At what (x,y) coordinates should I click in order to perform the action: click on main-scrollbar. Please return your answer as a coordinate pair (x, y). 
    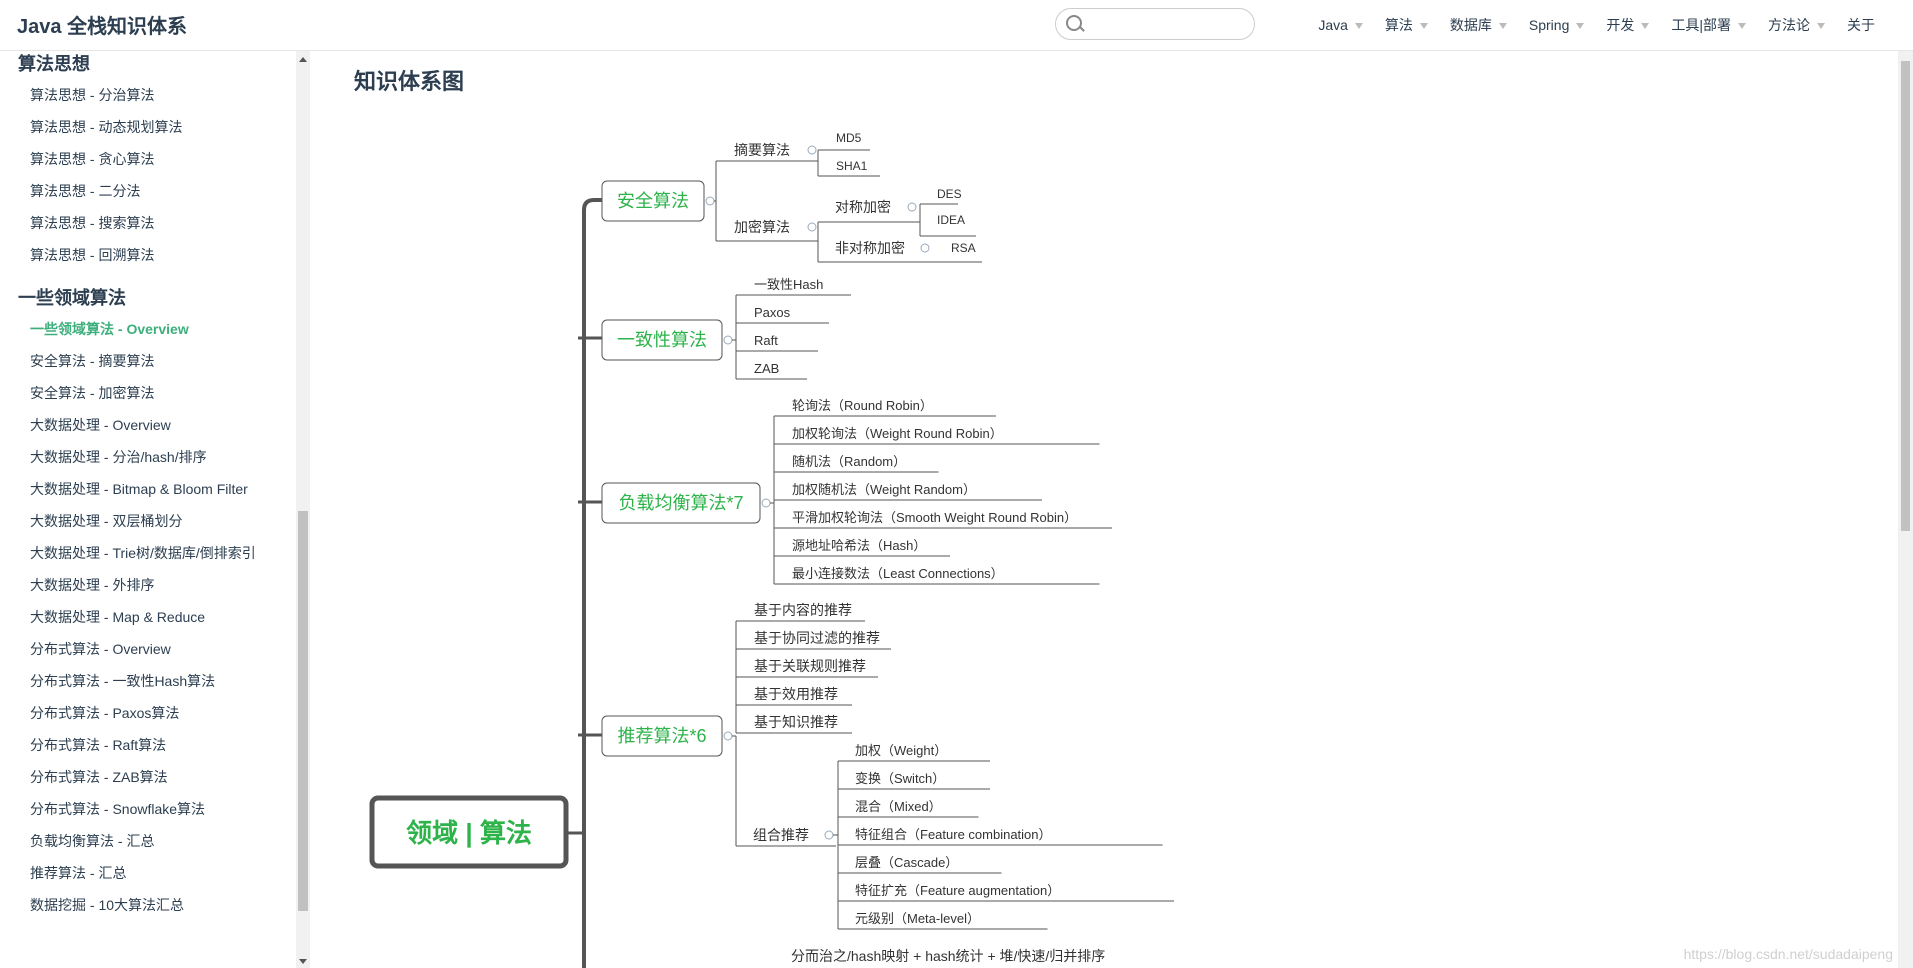
    Looking at the image, I should click on (1905, 509).